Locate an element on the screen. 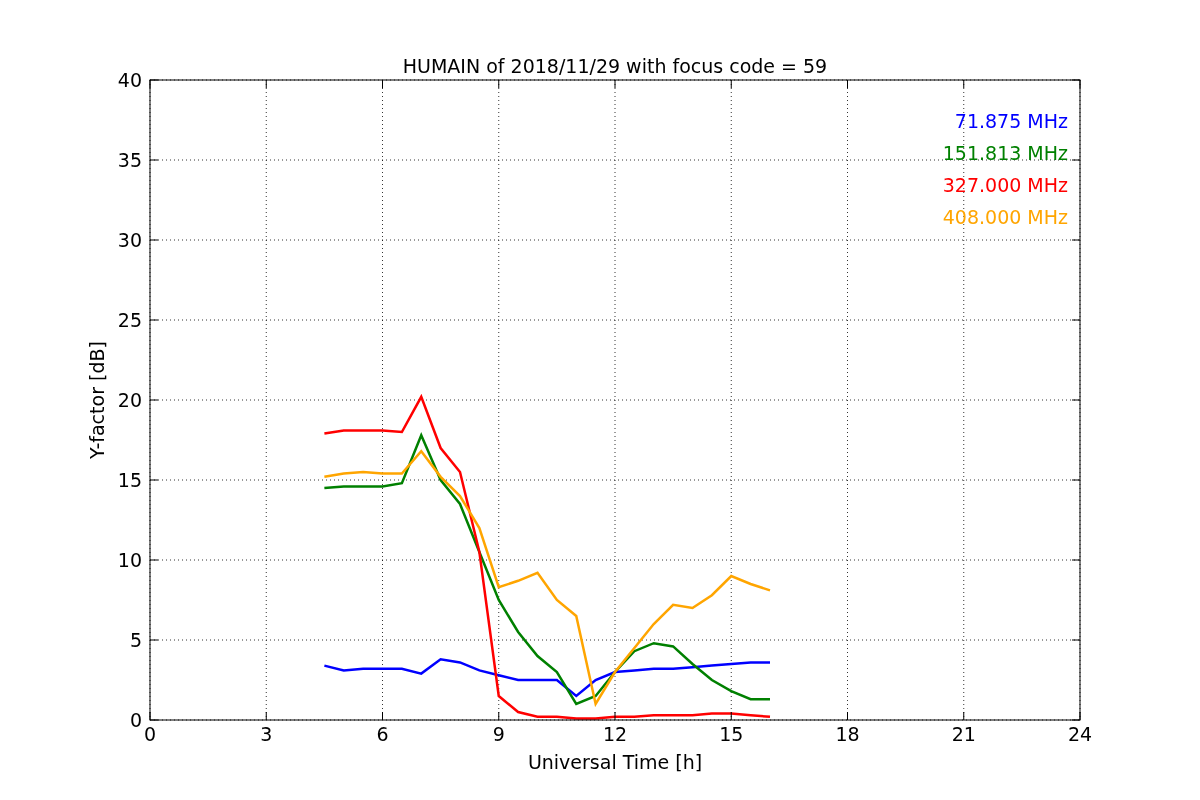 The width and height of the screenshot is (1200, 800). chart-title: HUMAIN of 2018/11/29 with focus code = 59 is located at coordinates (615, 66).